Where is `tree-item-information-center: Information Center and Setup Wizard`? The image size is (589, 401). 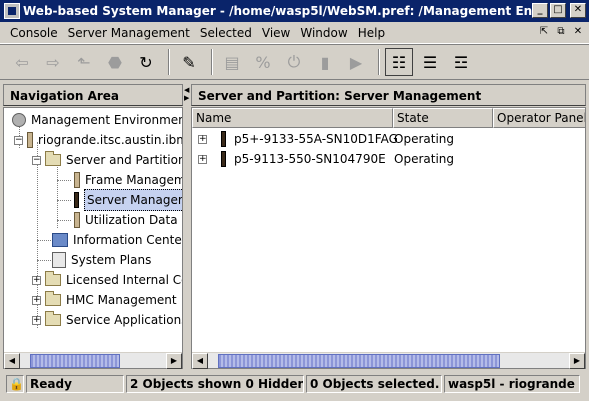 tree-item-information-center: Information Center and Setup Wizard is located at coordinates (117, 240).